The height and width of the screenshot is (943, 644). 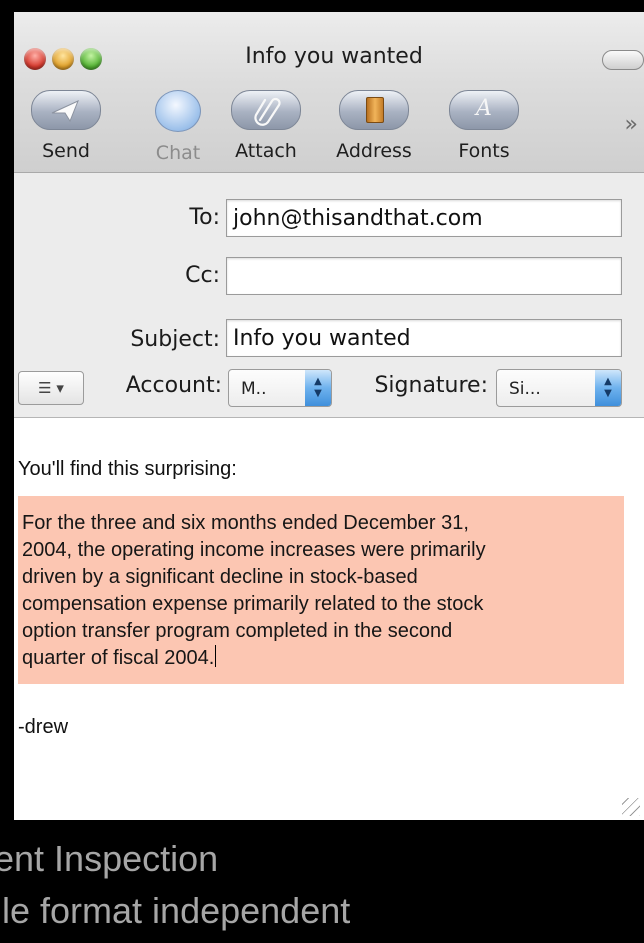 I want to click on message-signoff: -drew, so click(x=43, y=727).